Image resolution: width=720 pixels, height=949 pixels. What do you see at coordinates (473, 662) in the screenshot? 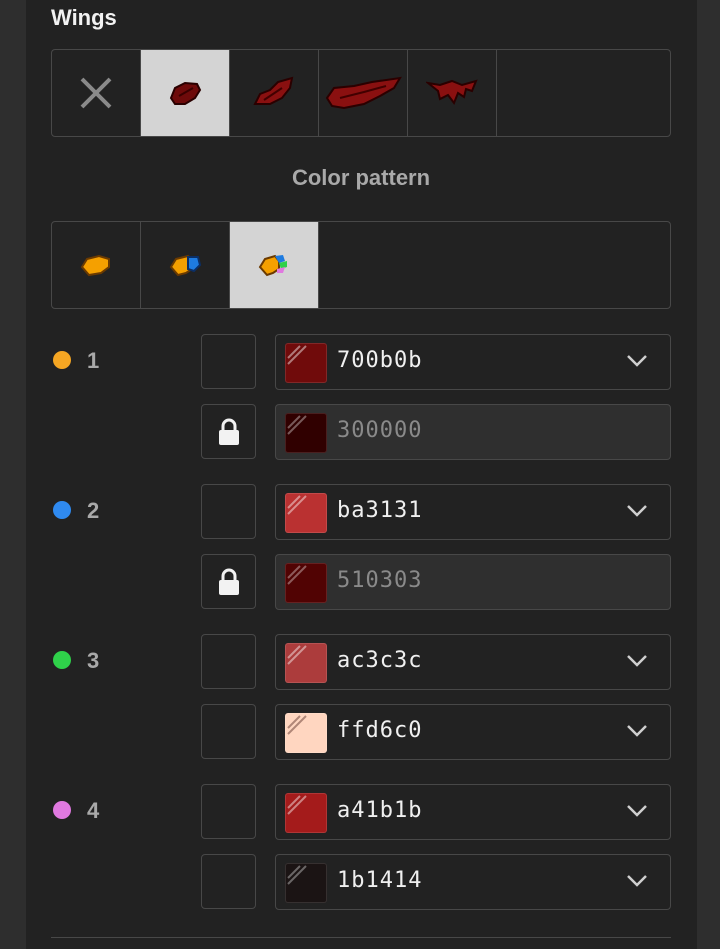
I see `color-select: ac3c3c` at bounding box center [473, 662].